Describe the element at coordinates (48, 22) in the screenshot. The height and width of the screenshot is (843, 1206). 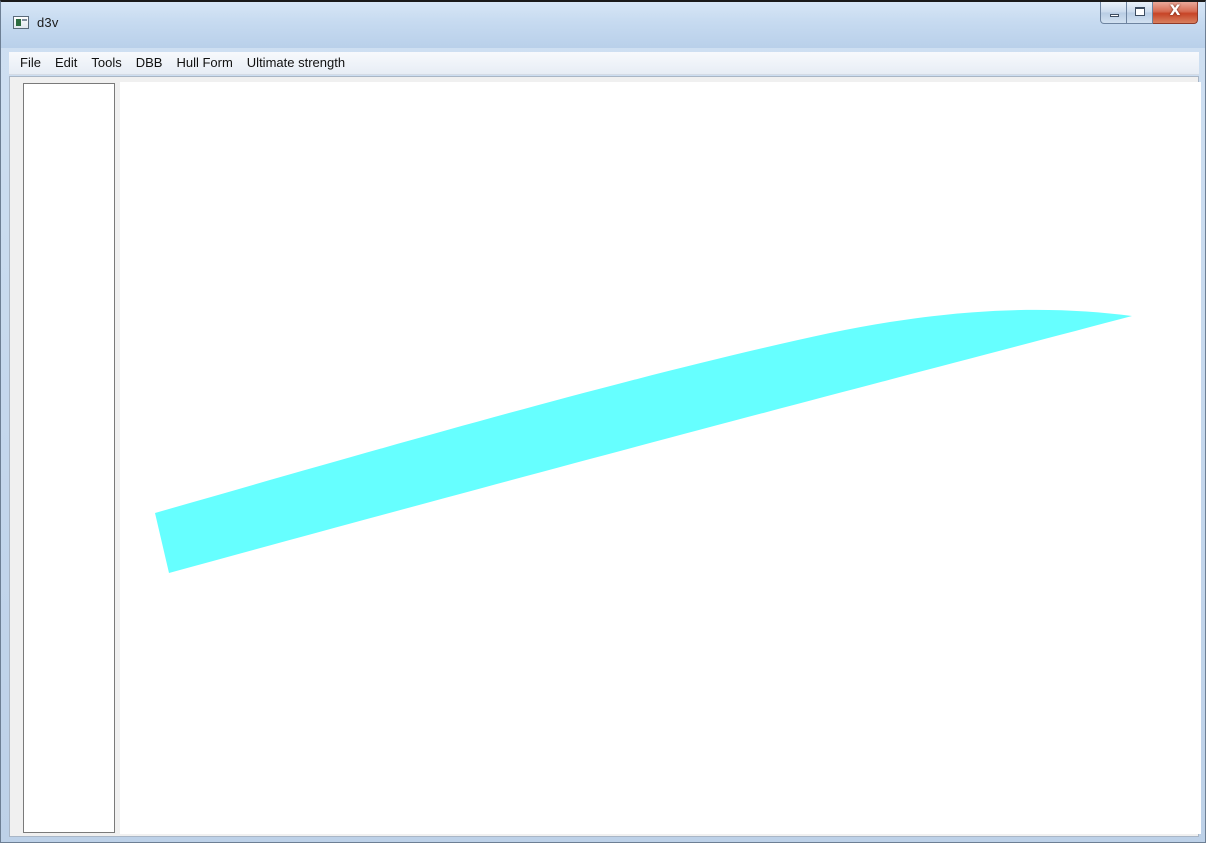
I see `window-title: d3v` at that location.